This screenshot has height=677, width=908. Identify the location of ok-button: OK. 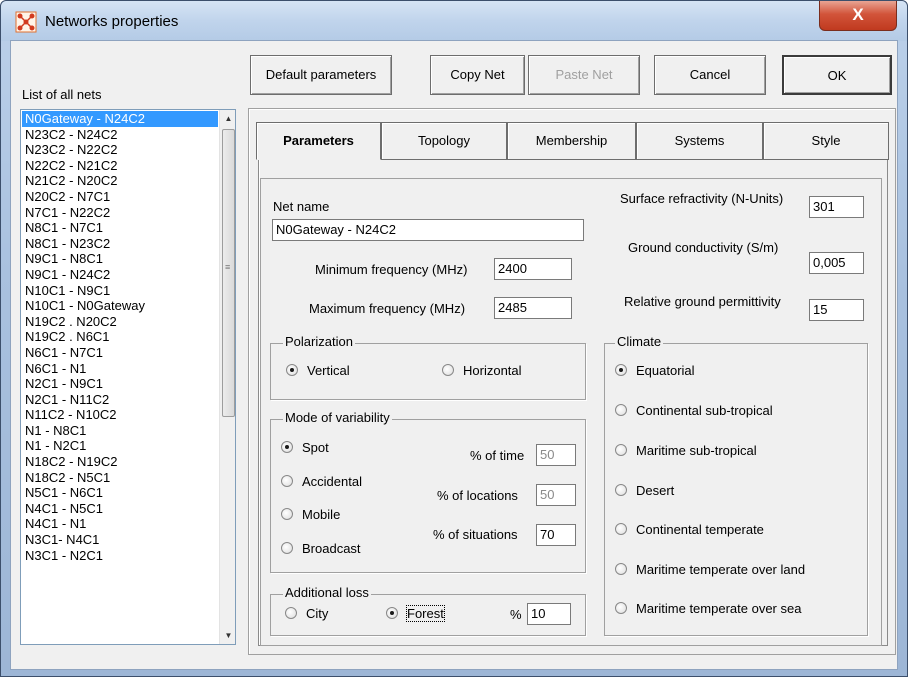
(837, 75).